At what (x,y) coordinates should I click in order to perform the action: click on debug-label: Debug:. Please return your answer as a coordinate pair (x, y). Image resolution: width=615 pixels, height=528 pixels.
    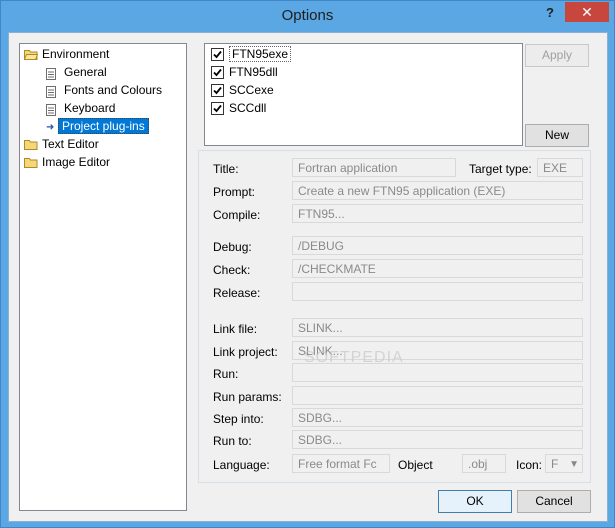
    Looking at the image, I should click on (232, 247).